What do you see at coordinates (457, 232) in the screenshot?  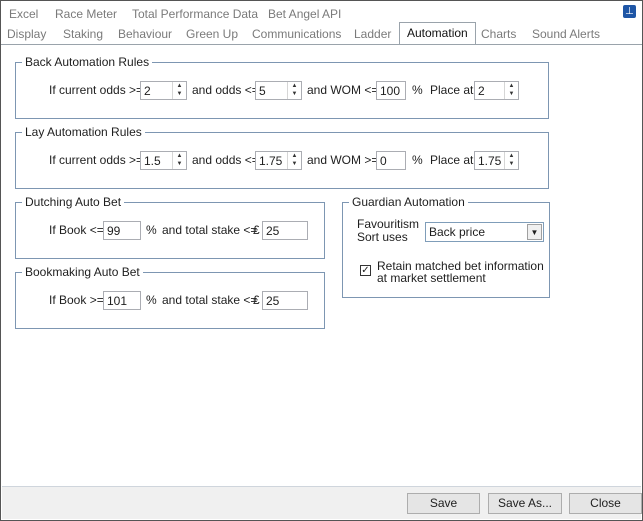 I see `sort-uses-value: Back price` at bounding box center [457, 232].